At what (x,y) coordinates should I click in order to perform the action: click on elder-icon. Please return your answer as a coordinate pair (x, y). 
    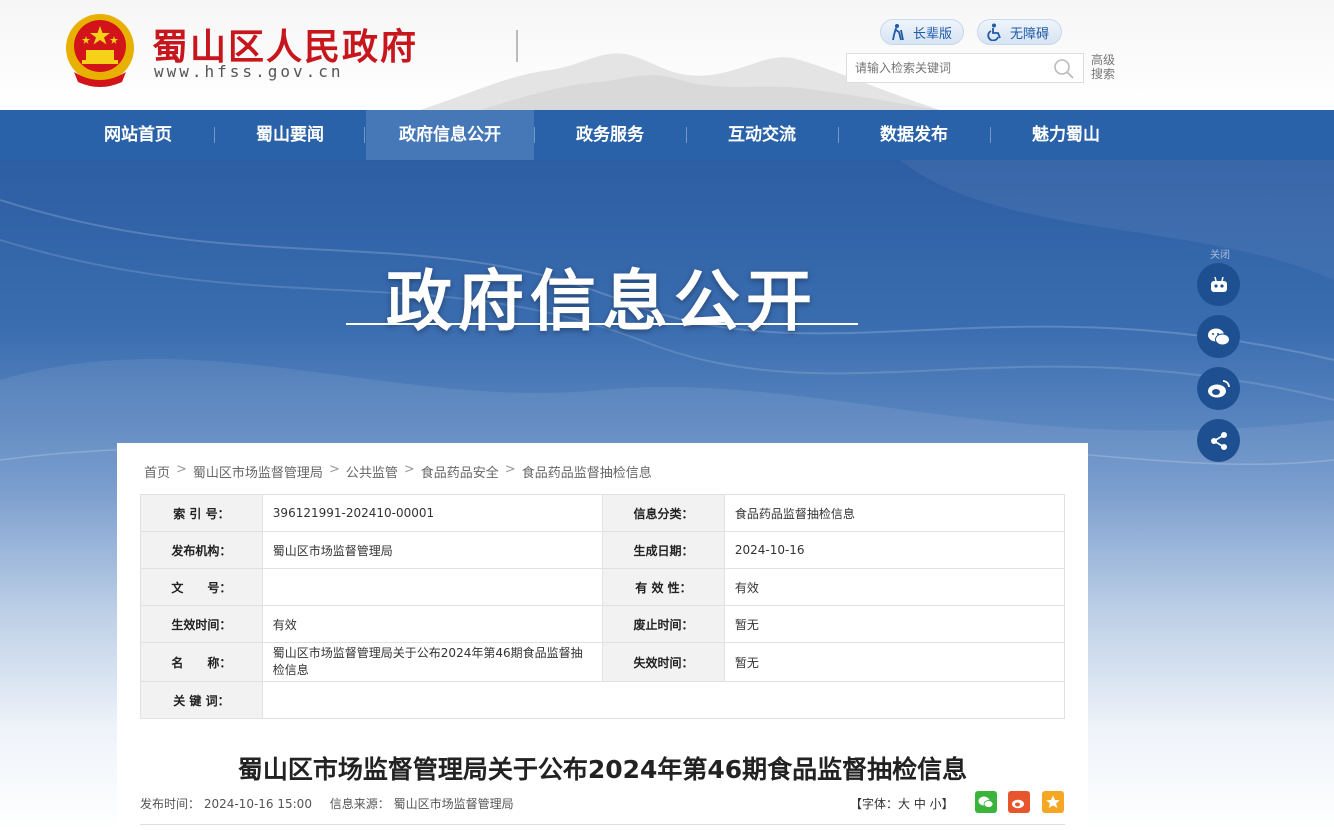
    Looking at the image, I should click on (898, 32).